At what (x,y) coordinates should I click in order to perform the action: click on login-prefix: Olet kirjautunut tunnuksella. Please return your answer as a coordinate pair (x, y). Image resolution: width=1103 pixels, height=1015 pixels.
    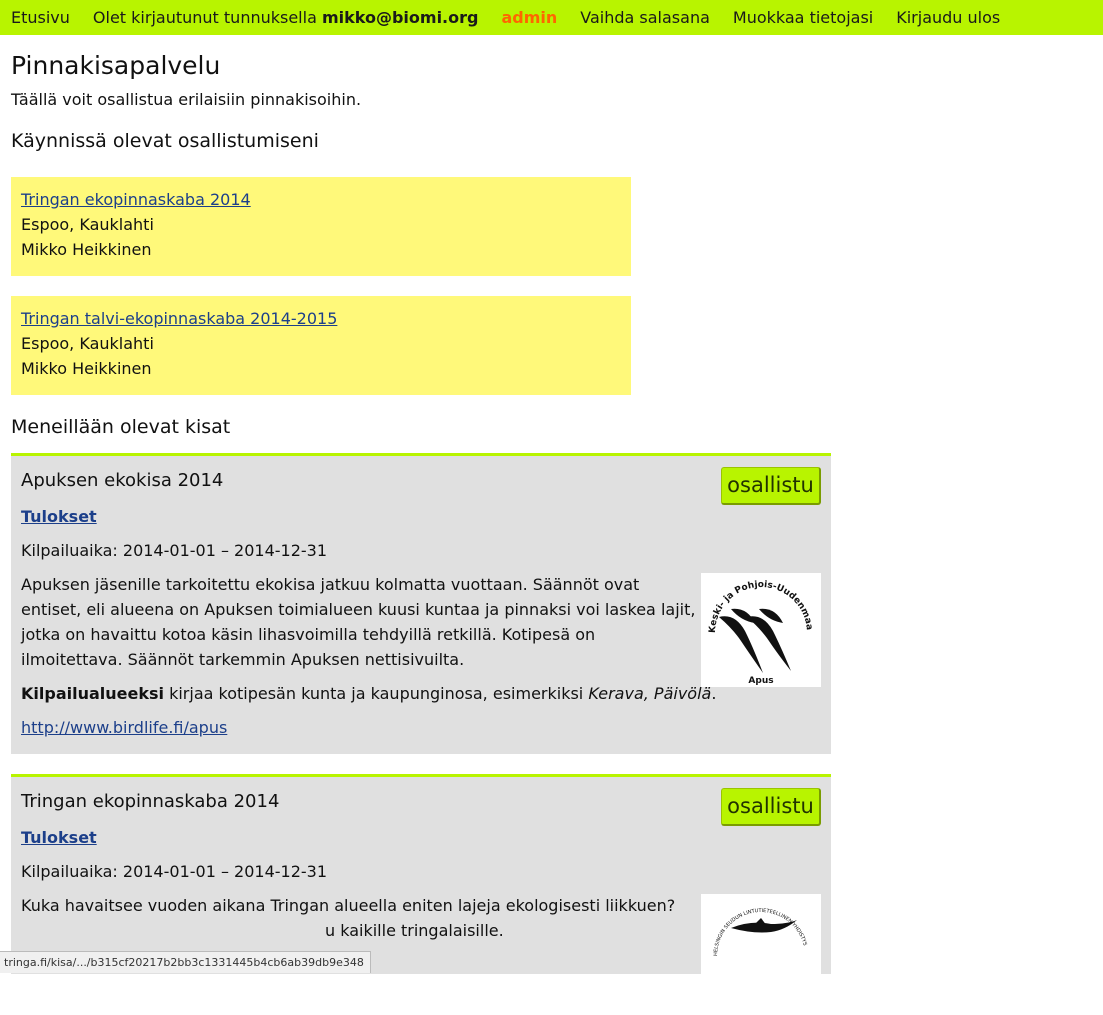
    Looking at the image, I should click on (207, 17).